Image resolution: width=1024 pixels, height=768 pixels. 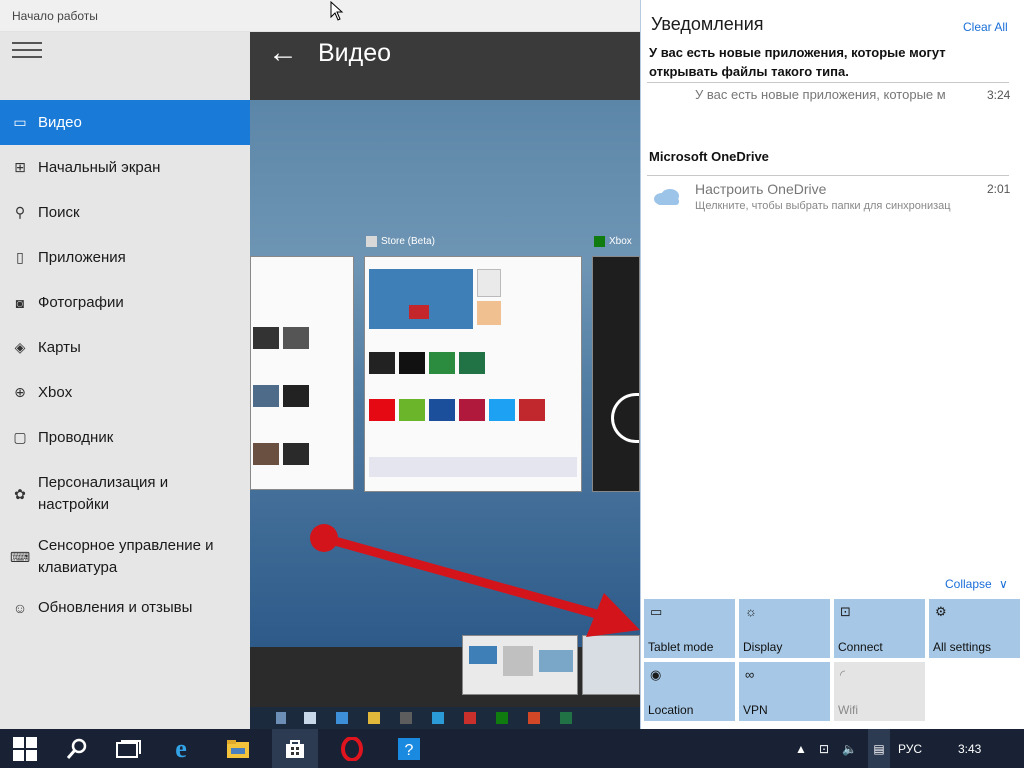 I want to click on sidebar-item-label: Приложения, so click(x=82, y=257).